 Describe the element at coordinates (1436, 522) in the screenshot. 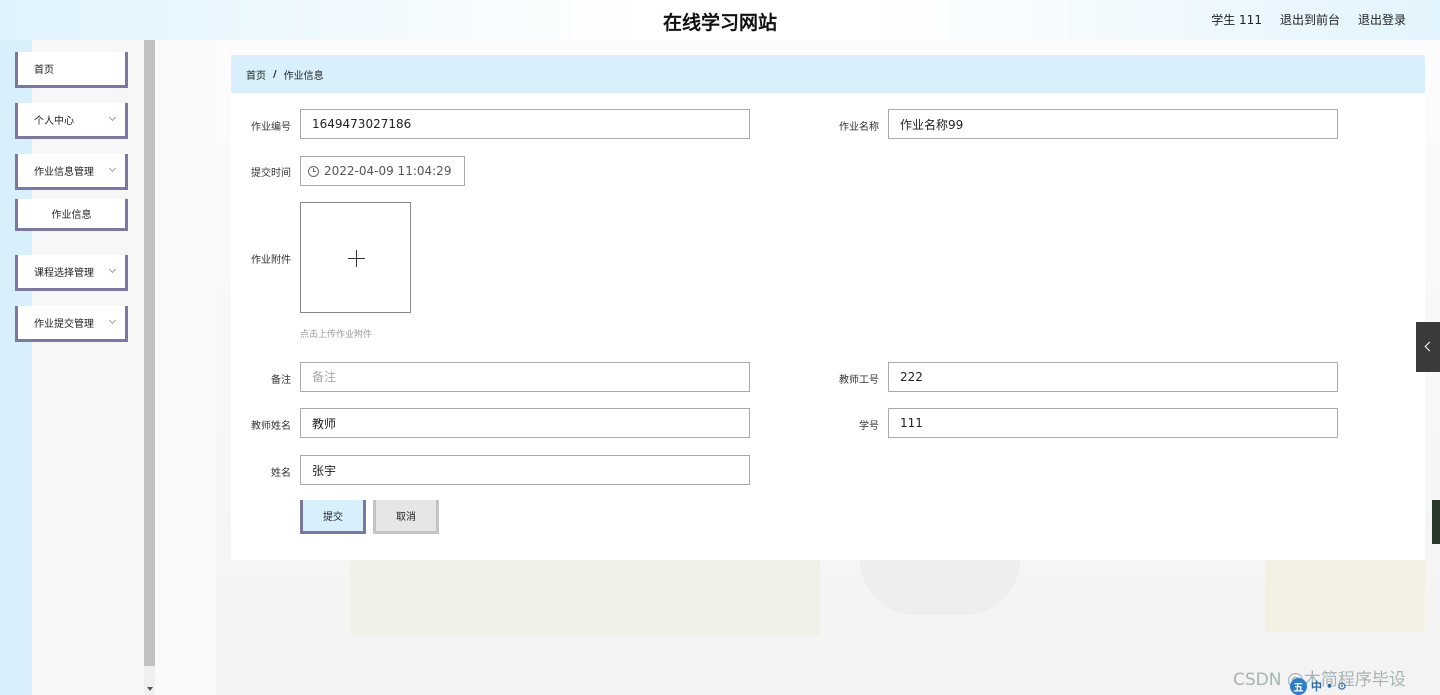

I see `side-widget-strip` at that location.